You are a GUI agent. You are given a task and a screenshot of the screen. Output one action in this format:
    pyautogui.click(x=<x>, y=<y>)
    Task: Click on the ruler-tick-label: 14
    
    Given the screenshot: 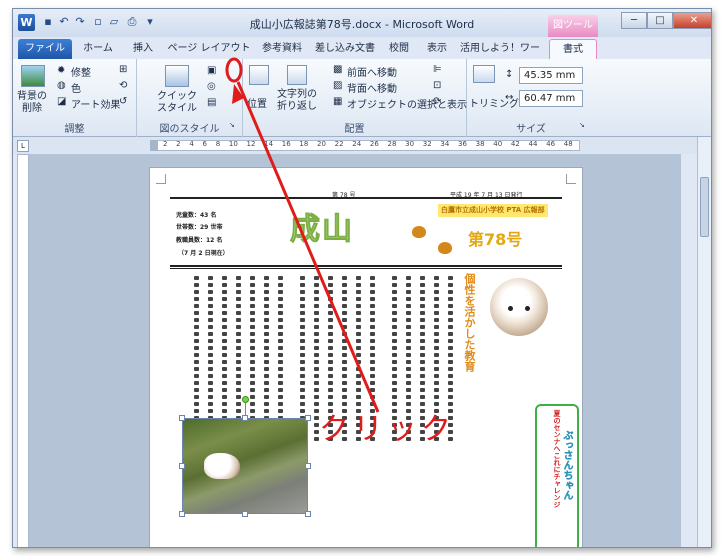 What is the action you would take?
    pyautogui.click(x=269, y=144)
    